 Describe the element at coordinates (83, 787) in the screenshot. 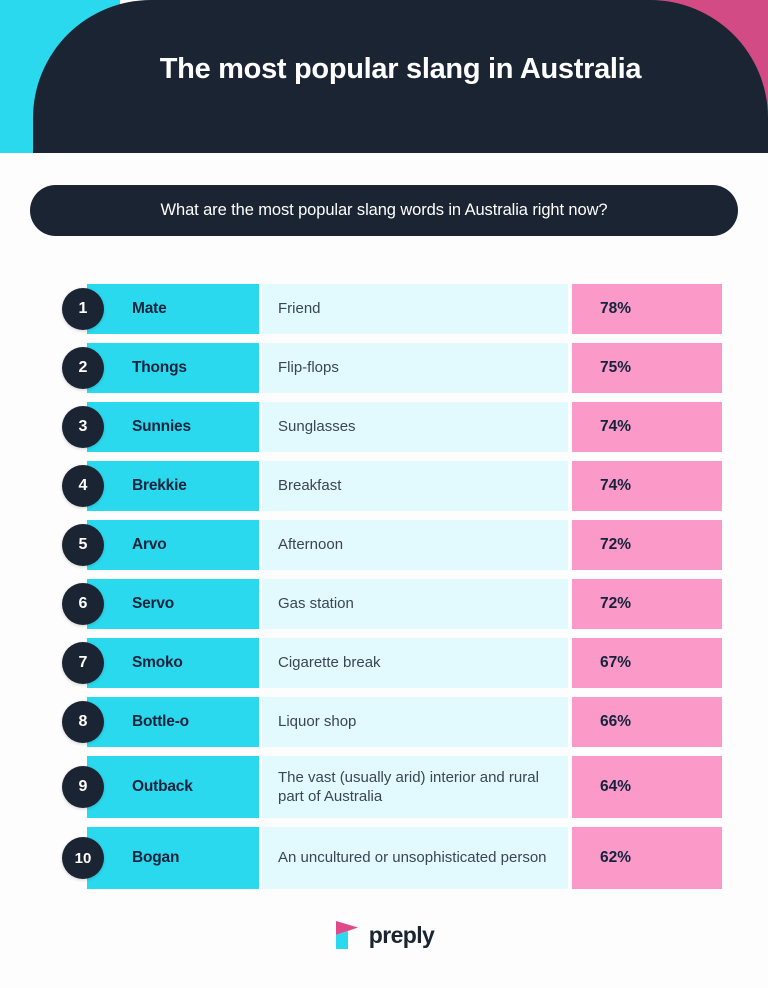

I see `rank-badge: 9` at that location.